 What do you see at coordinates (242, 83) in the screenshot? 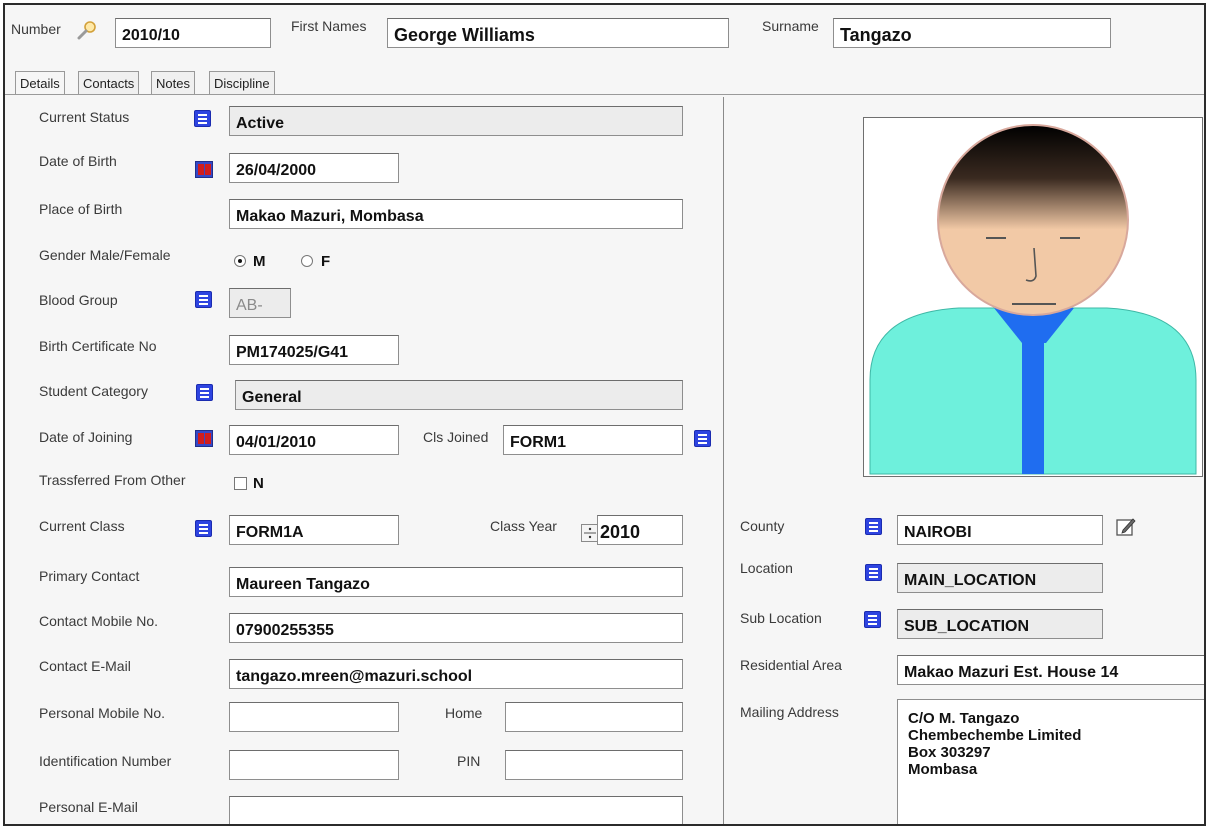
I see `tab-discipline: Discipline` at bounding box center [242, 83].